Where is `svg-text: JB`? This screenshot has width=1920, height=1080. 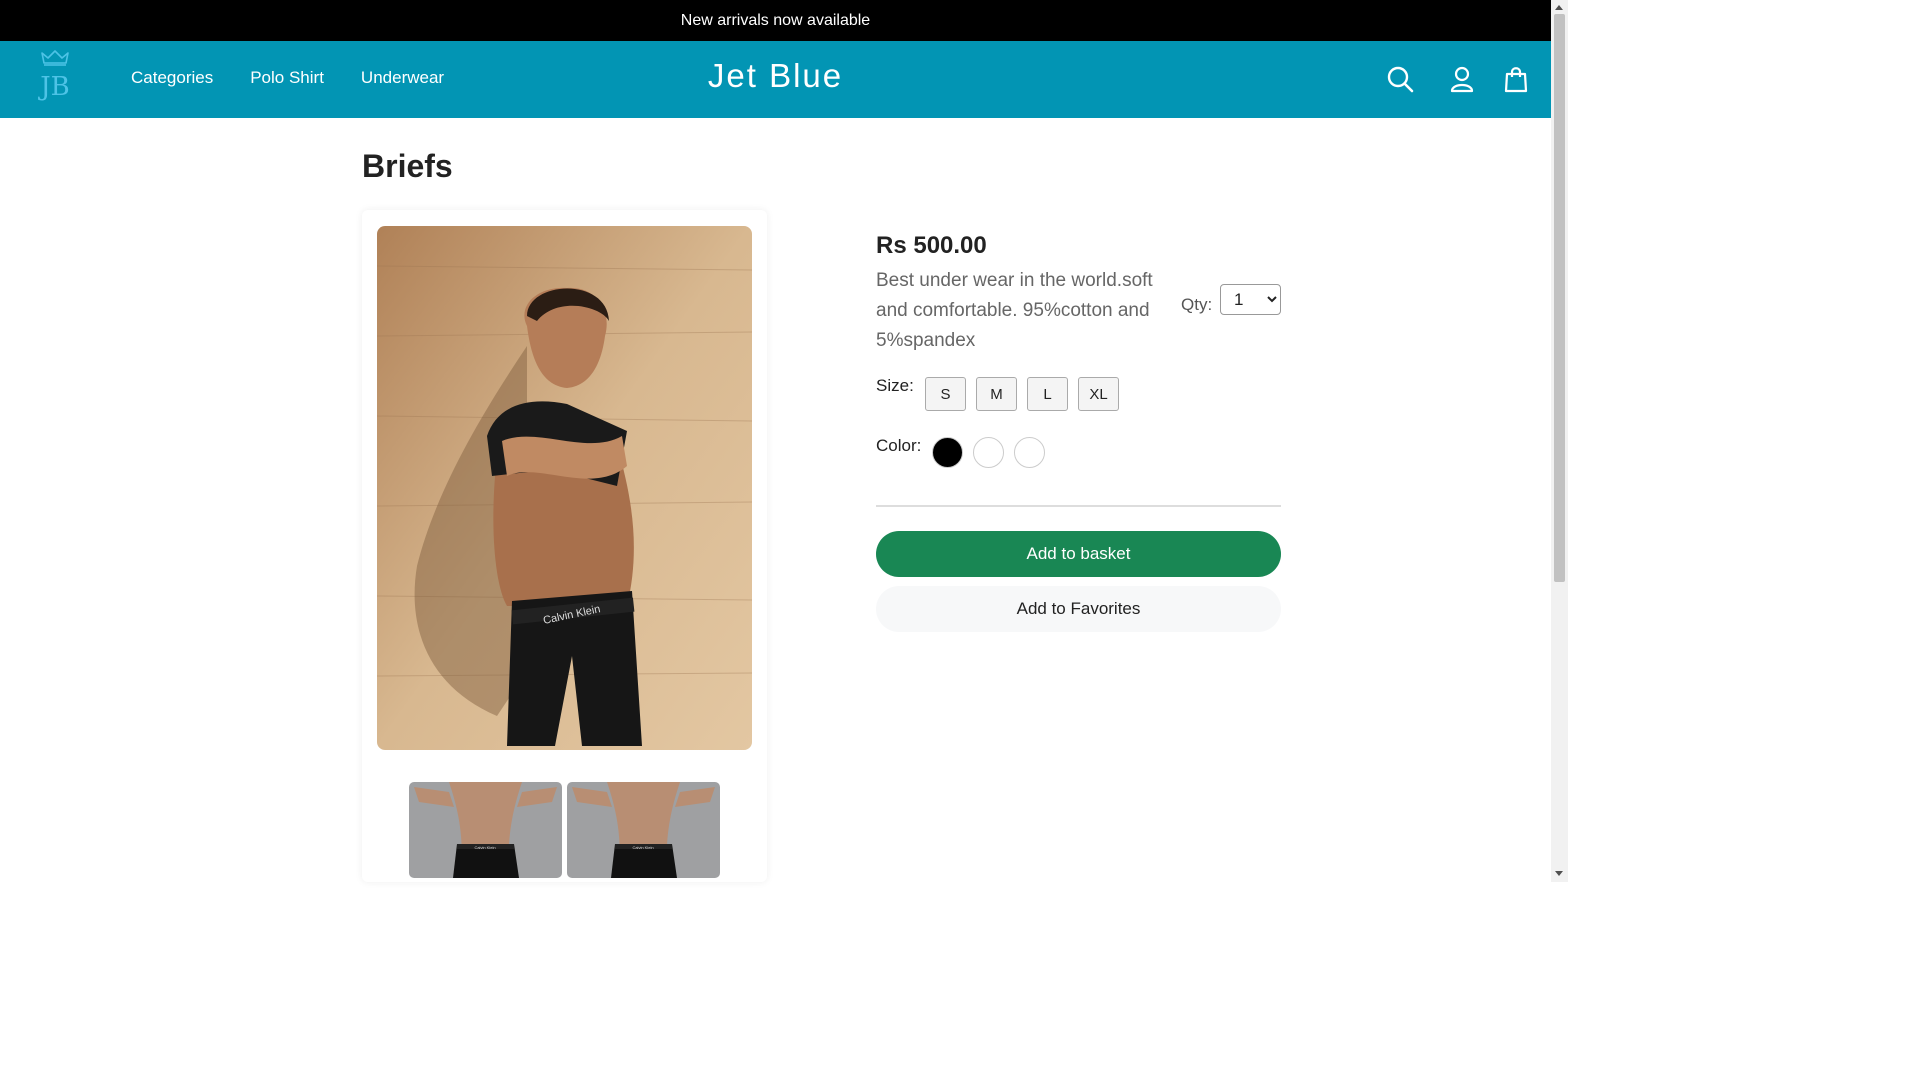 svg-text: JB is located at coordinates (53, 86).